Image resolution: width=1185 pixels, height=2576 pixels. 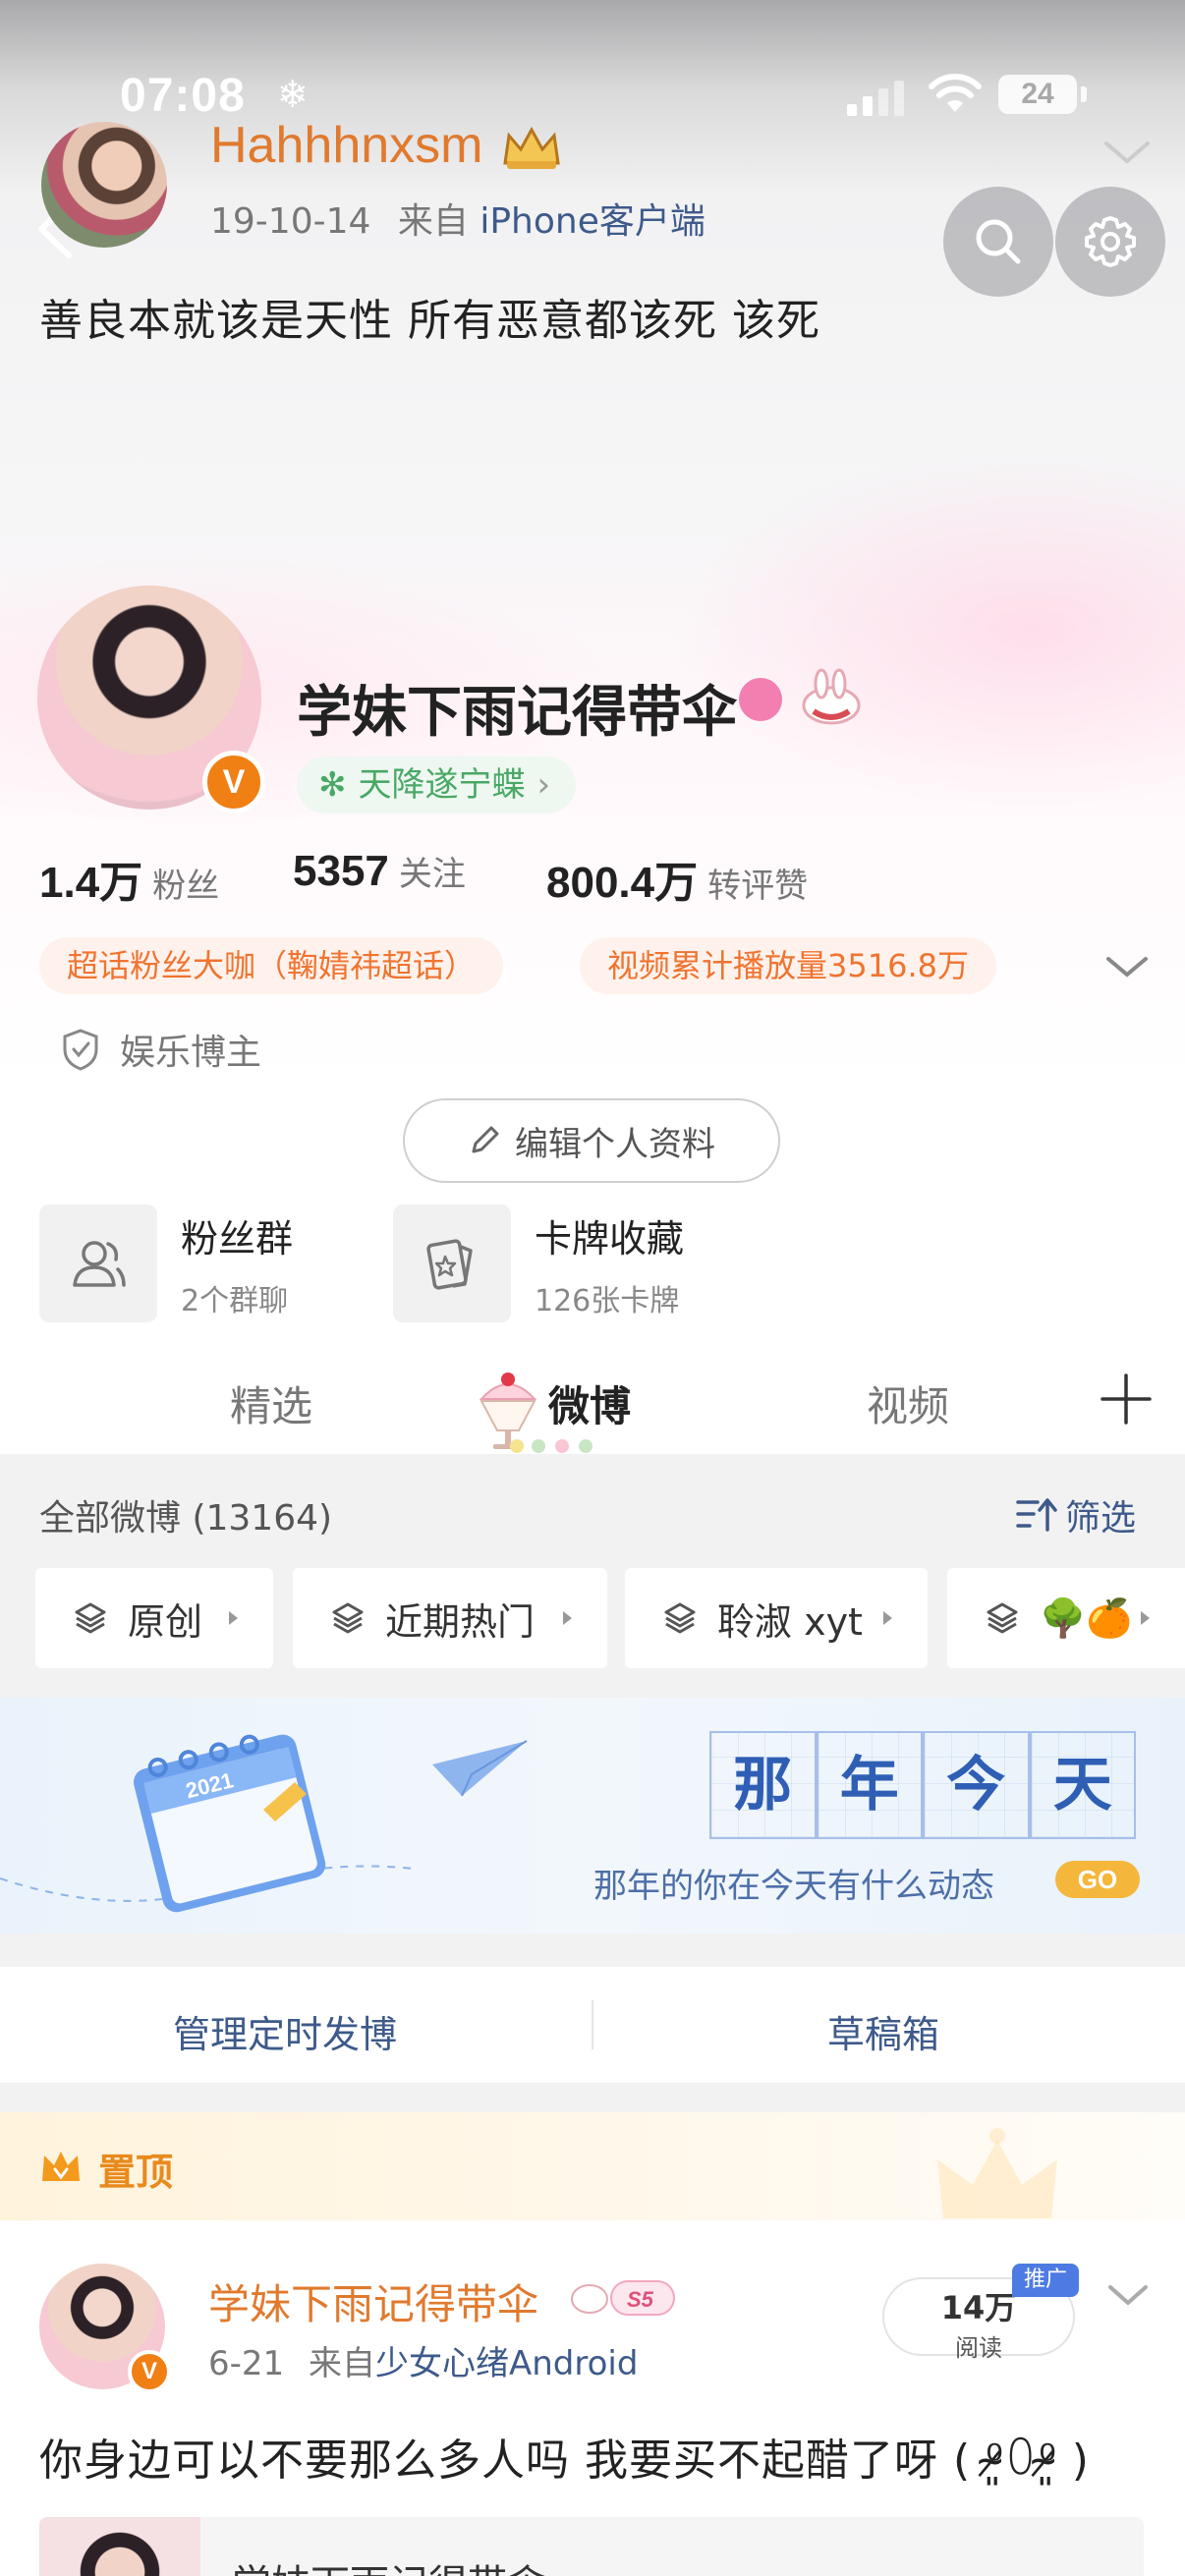 I want to click on quoted-author-name: 学妹下雨记得带伞, so click(x=389, y=2564).